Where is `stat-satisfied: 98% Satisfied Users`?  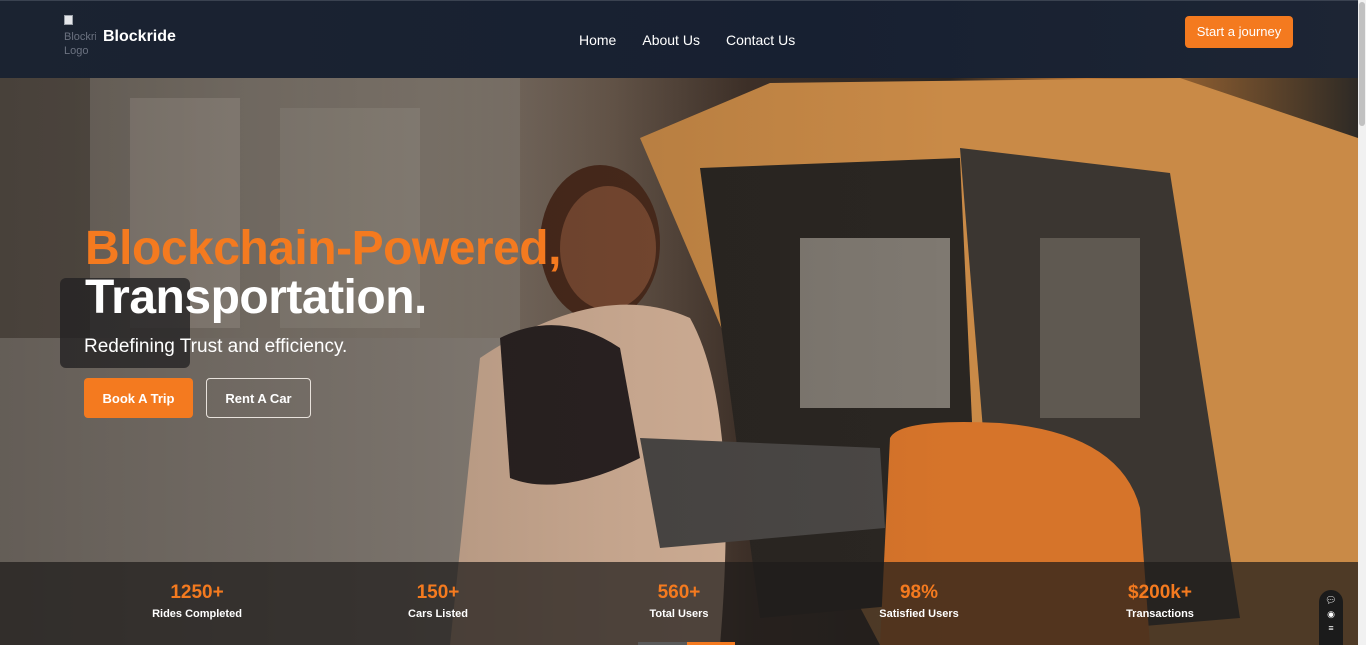 stat-satisfied: 98% Satisfied Users is located at coordinates (919, 601).